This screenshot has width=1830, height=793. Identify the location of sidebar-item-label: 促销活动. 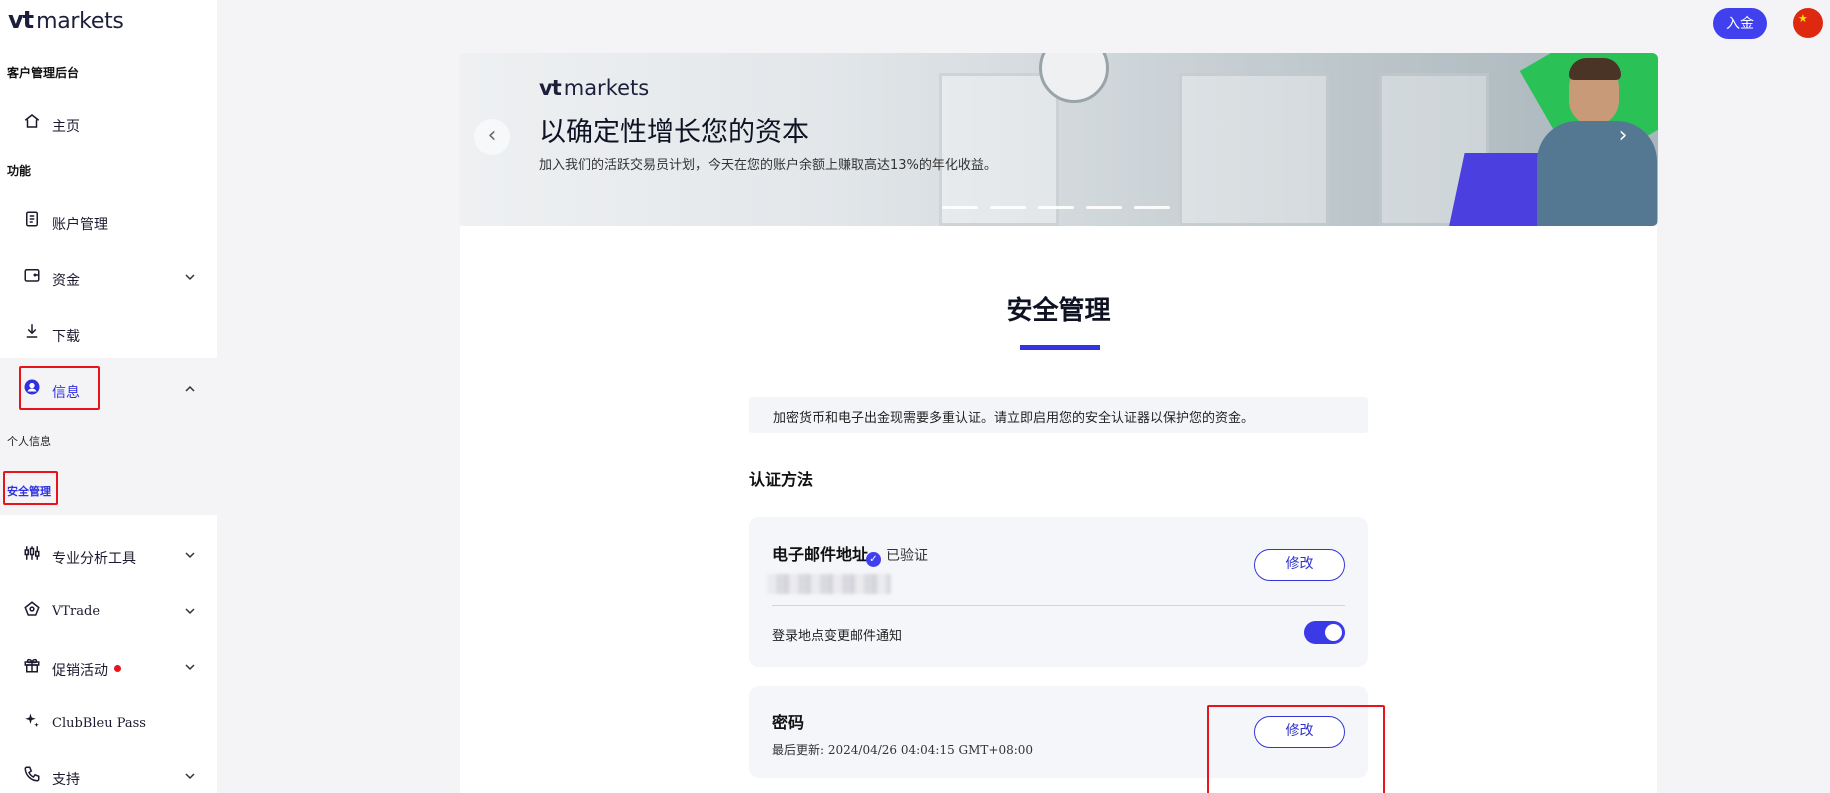
(80, 671).